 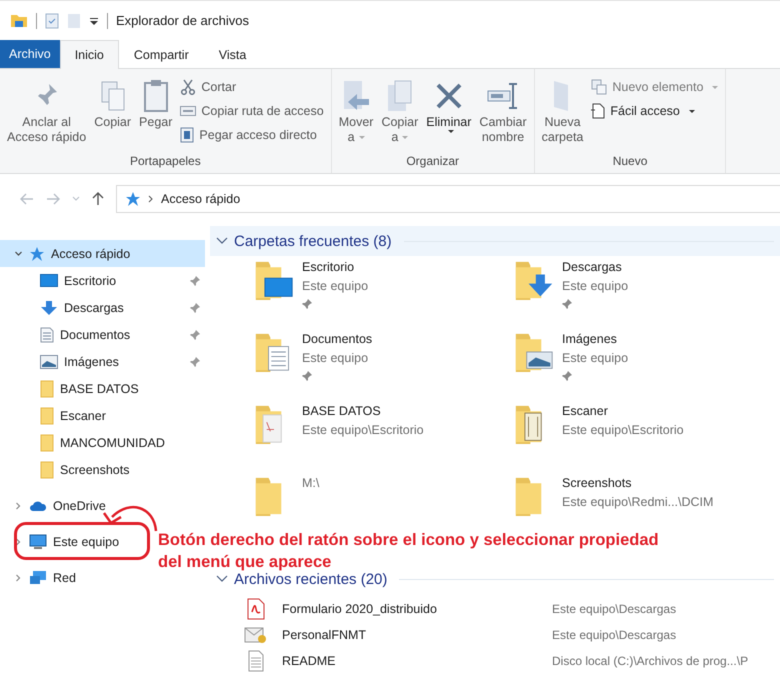 I want to click on ribbon-button: Pegar acceso directo, so click(x=252, y=135).